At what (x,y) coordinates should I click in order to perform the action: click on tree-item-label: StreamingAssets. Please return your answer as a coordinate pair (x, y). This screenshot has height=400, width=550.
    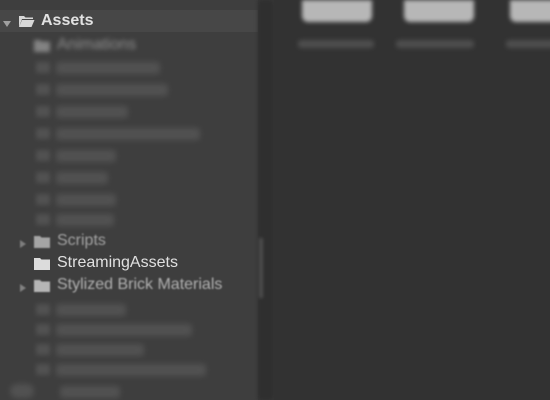
    Looking at the image, I should click on (117, 262).